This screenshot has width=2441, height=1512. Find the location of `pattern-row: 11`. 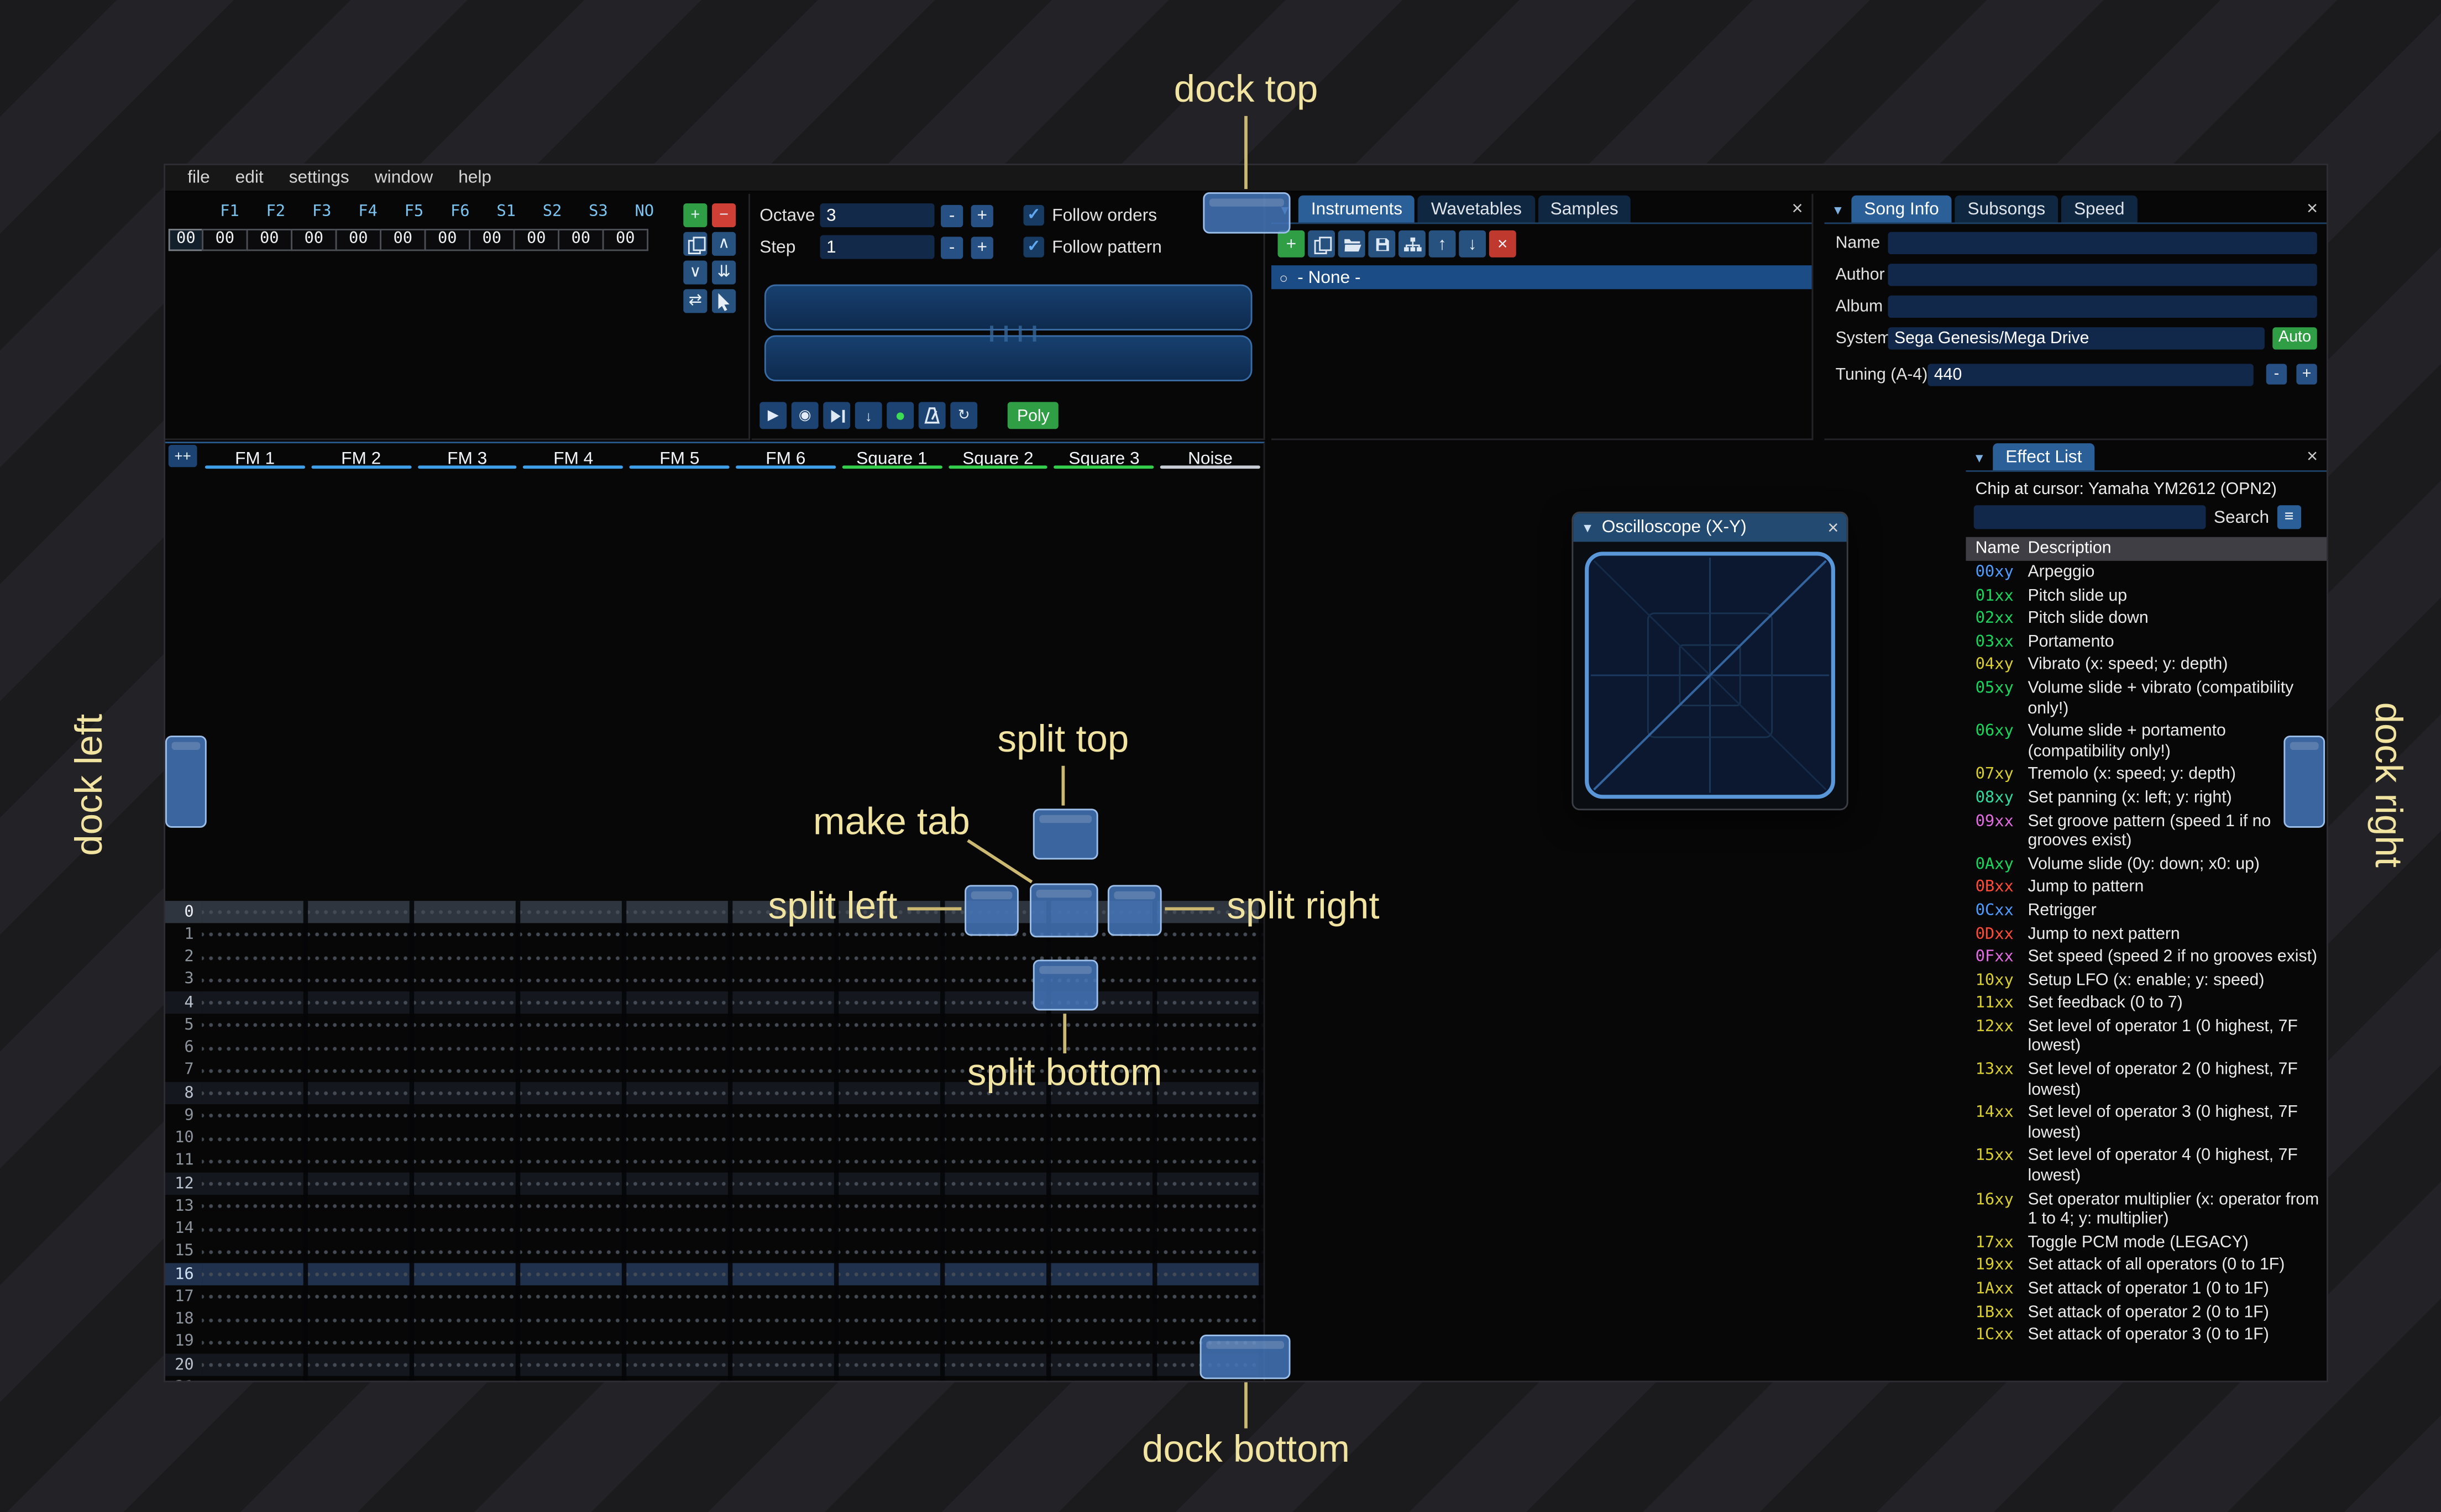

pattern-row: 11 is located at coordinates (714, 1161).